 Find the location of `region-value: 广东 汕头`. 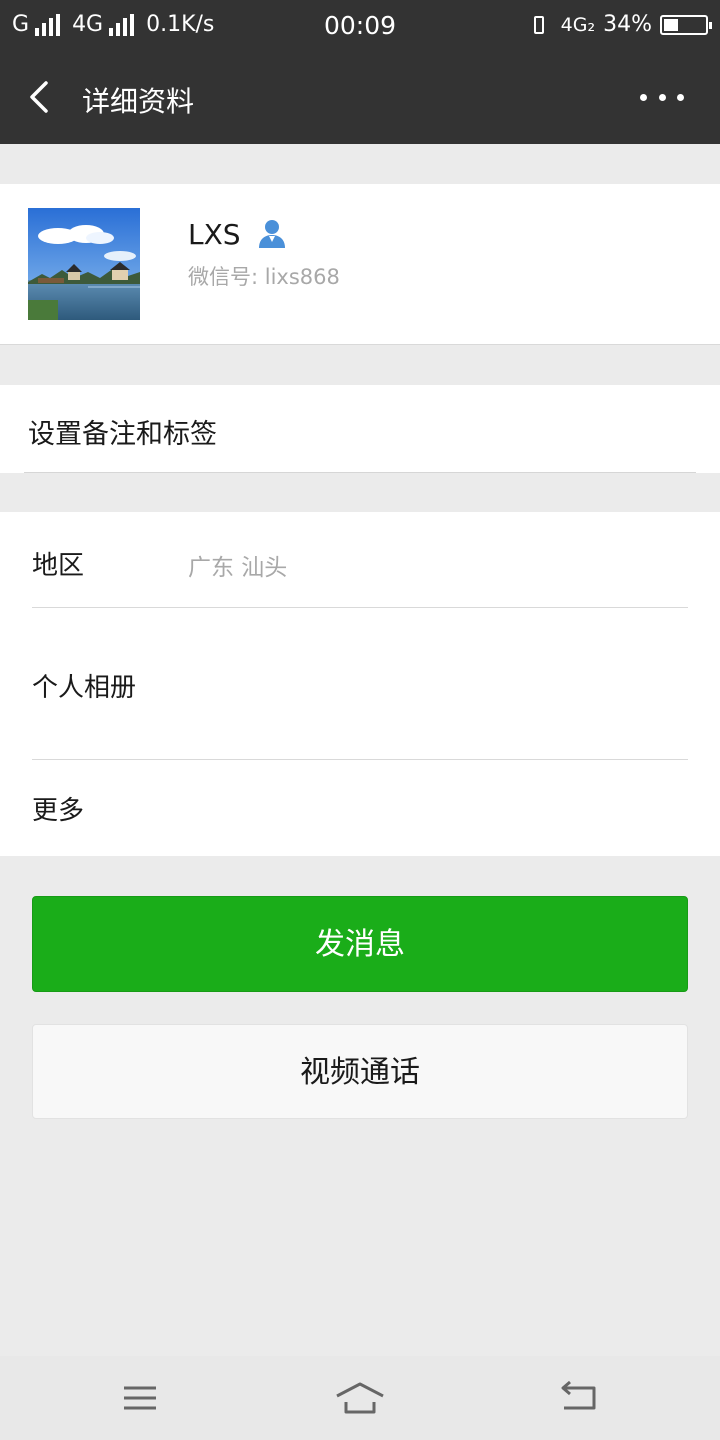

region-value: 广东 汕头 is located at coordinates (238, 568).